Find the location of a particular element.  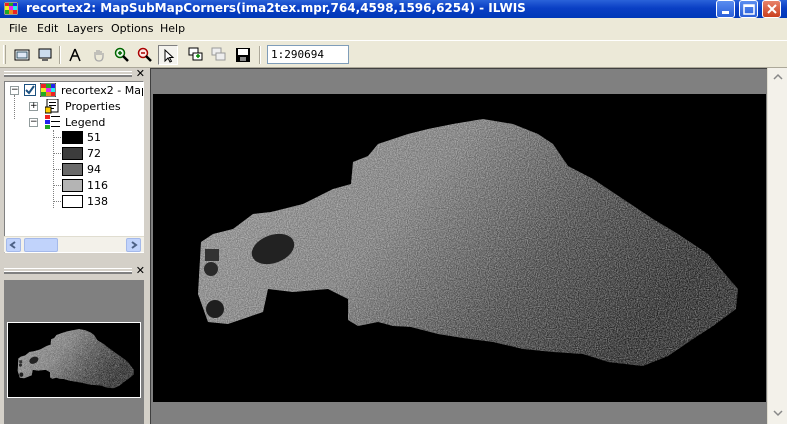

measure-distance-button is located at coordinates (75, 55).